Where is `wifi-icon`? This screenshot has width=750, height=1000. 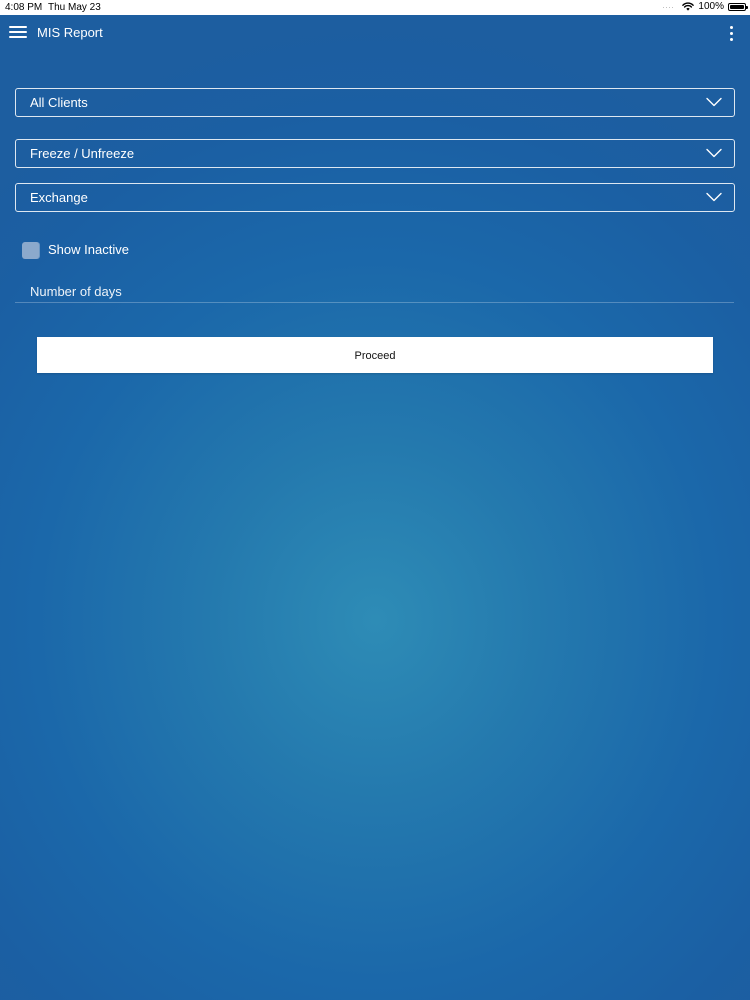
wifi-icon is located at coordinates (688, 6).